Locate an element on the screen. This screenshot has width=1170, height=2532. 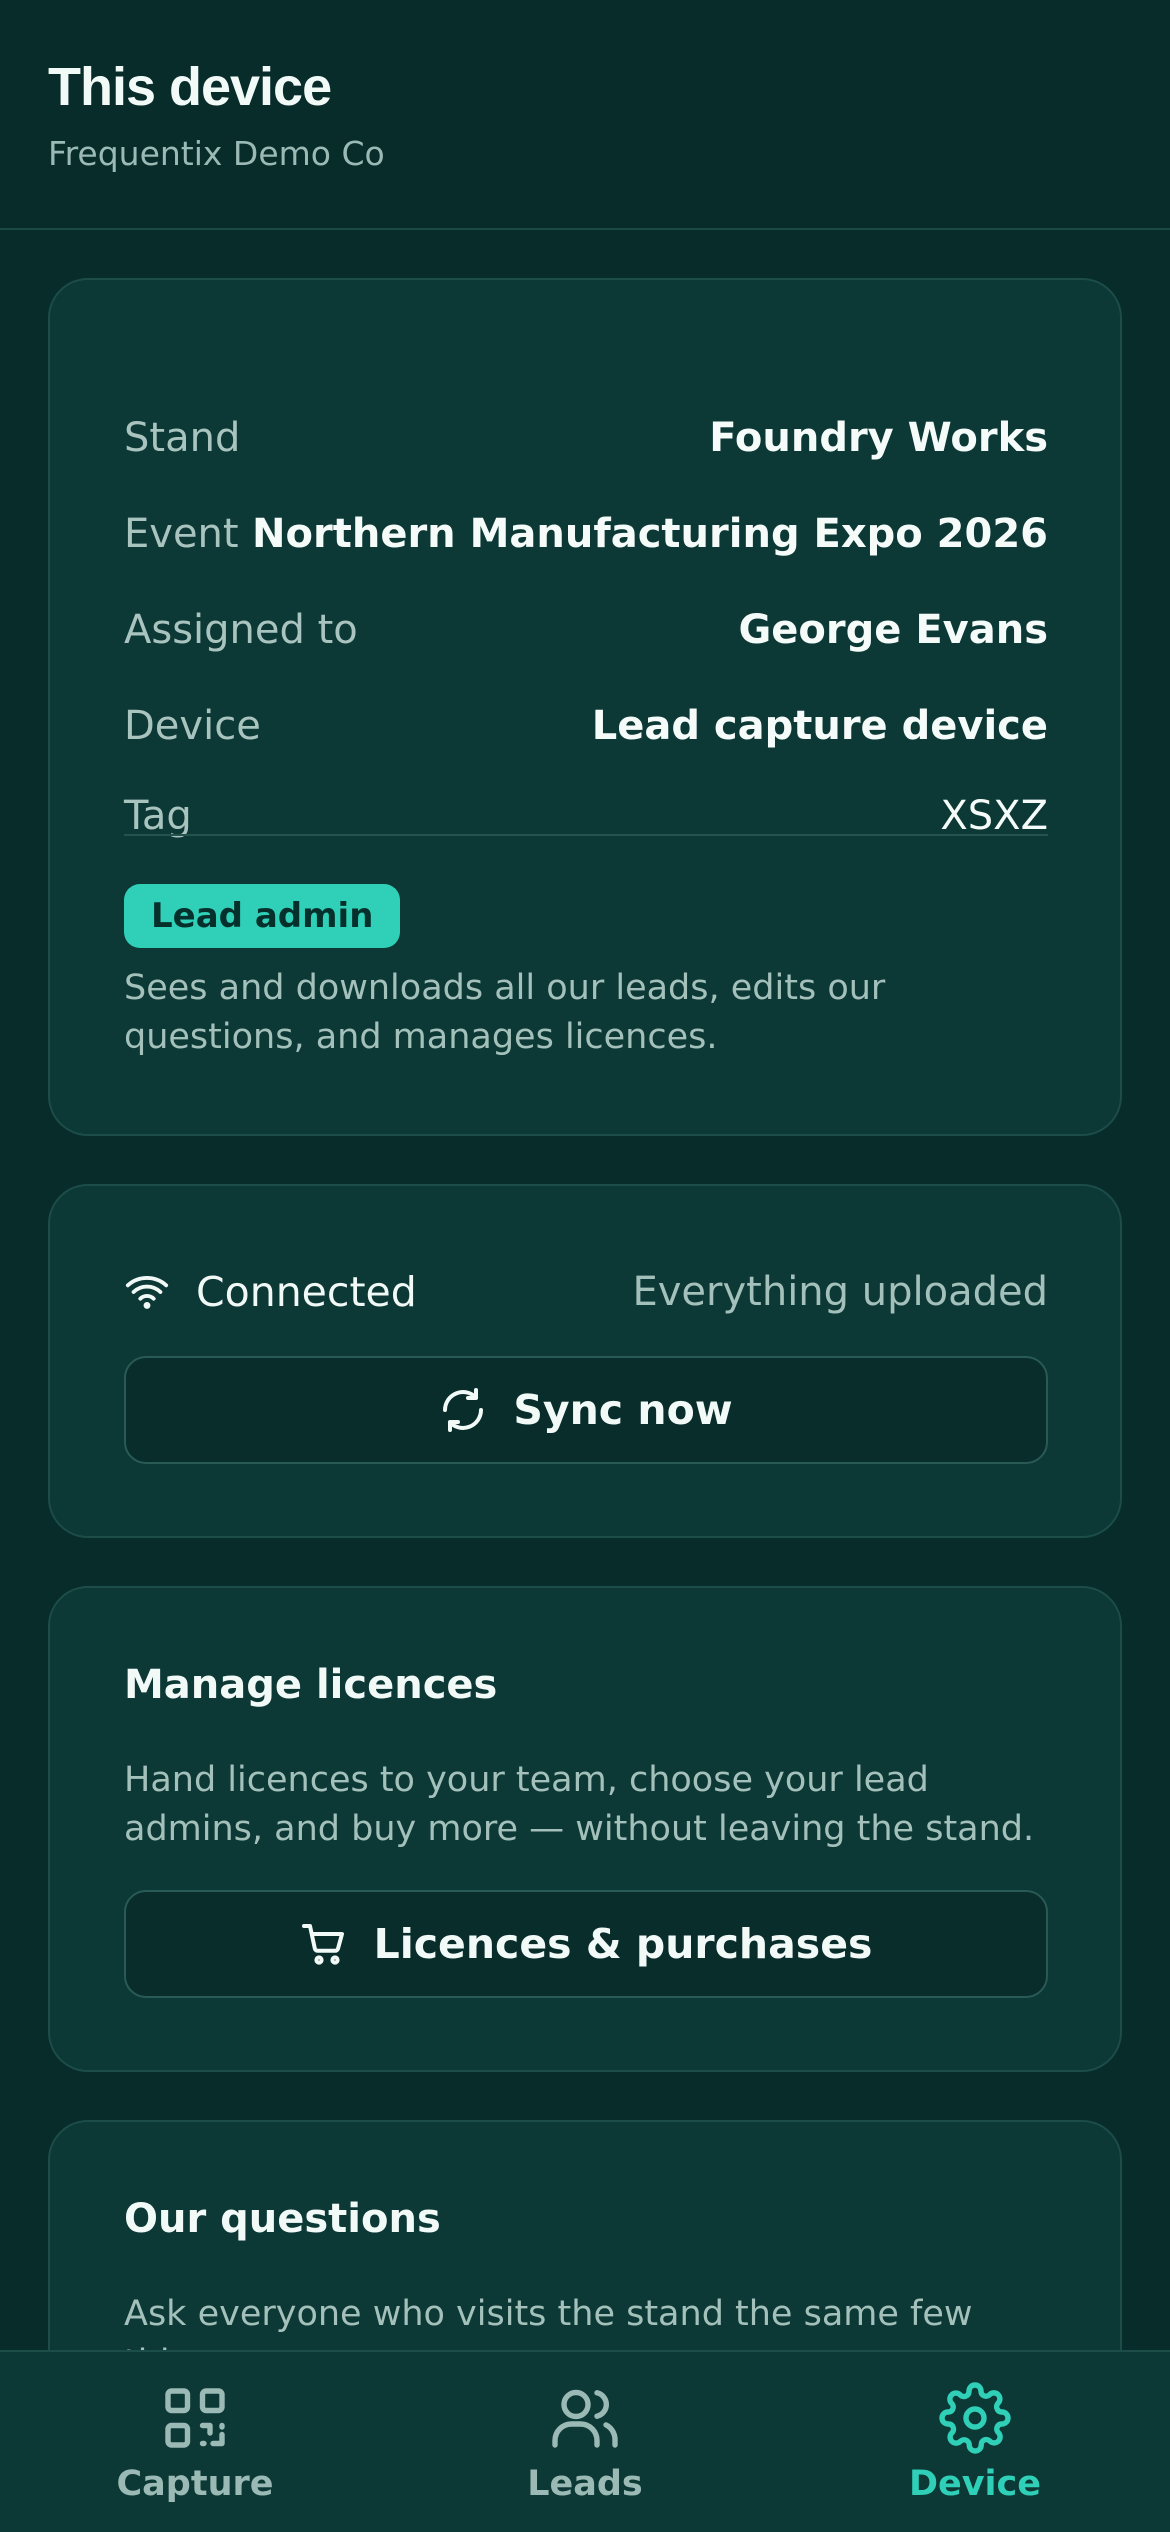
qr-code-icon is located at coordinates (195, 2418).